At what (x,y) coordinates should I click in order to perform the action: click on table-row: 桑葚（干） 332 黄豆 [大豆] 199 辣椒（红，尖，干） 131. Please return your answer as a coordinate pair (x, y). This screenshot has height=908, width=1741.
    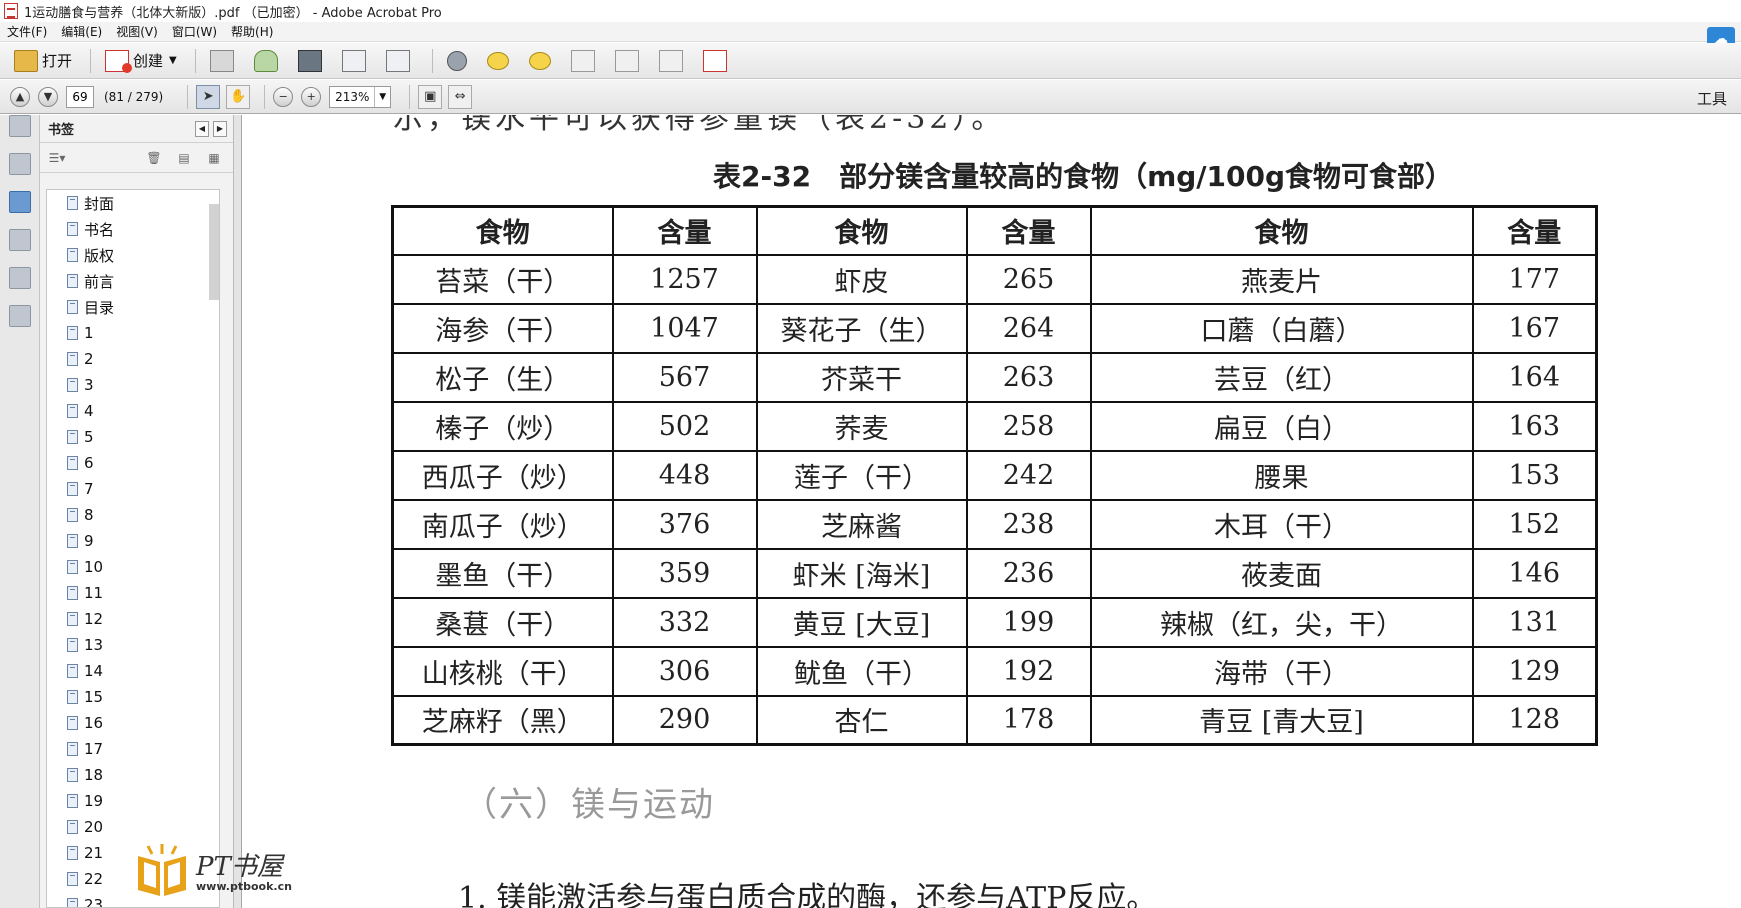
    Looking at the image, I should click on (994, 622).